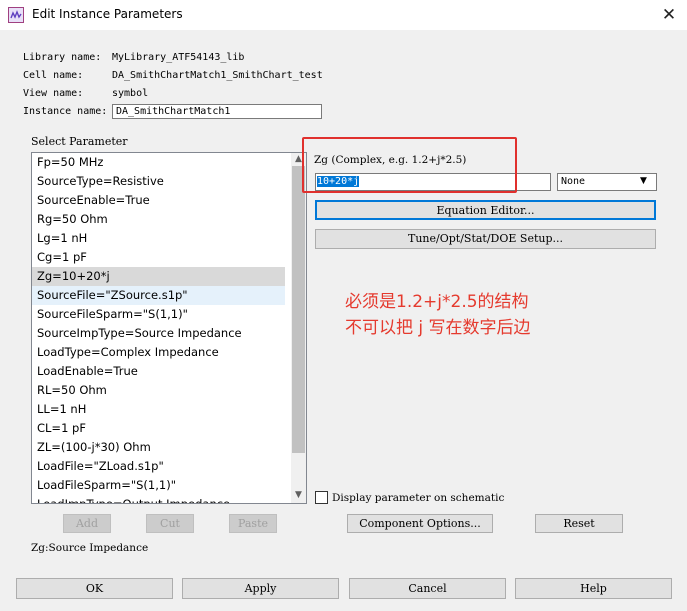 The width and height of the screenshot is (687, 611). I want to click on cell-name-value: DA_SmithChartMatch1_SmithChart_test, so click(217, 75).